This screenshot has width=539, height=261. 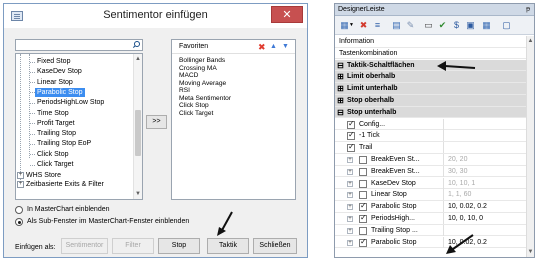 What do you see at coordinates (484, 159) in the screenshot?
I see `property-value: 20, 20` at bounding box center [484, 159].